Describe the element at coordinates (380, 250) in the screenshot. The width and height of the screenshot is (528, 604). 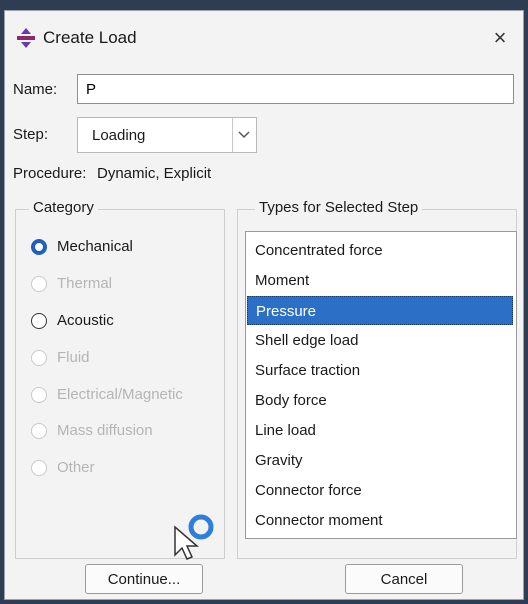
I see `list-item: Concentrated force` at that location.